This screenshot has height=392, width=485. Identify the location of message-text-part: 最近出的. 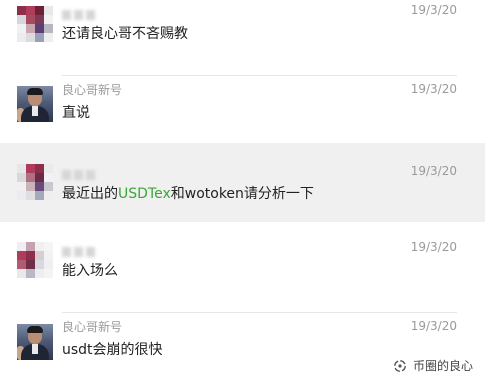
(90, 194).